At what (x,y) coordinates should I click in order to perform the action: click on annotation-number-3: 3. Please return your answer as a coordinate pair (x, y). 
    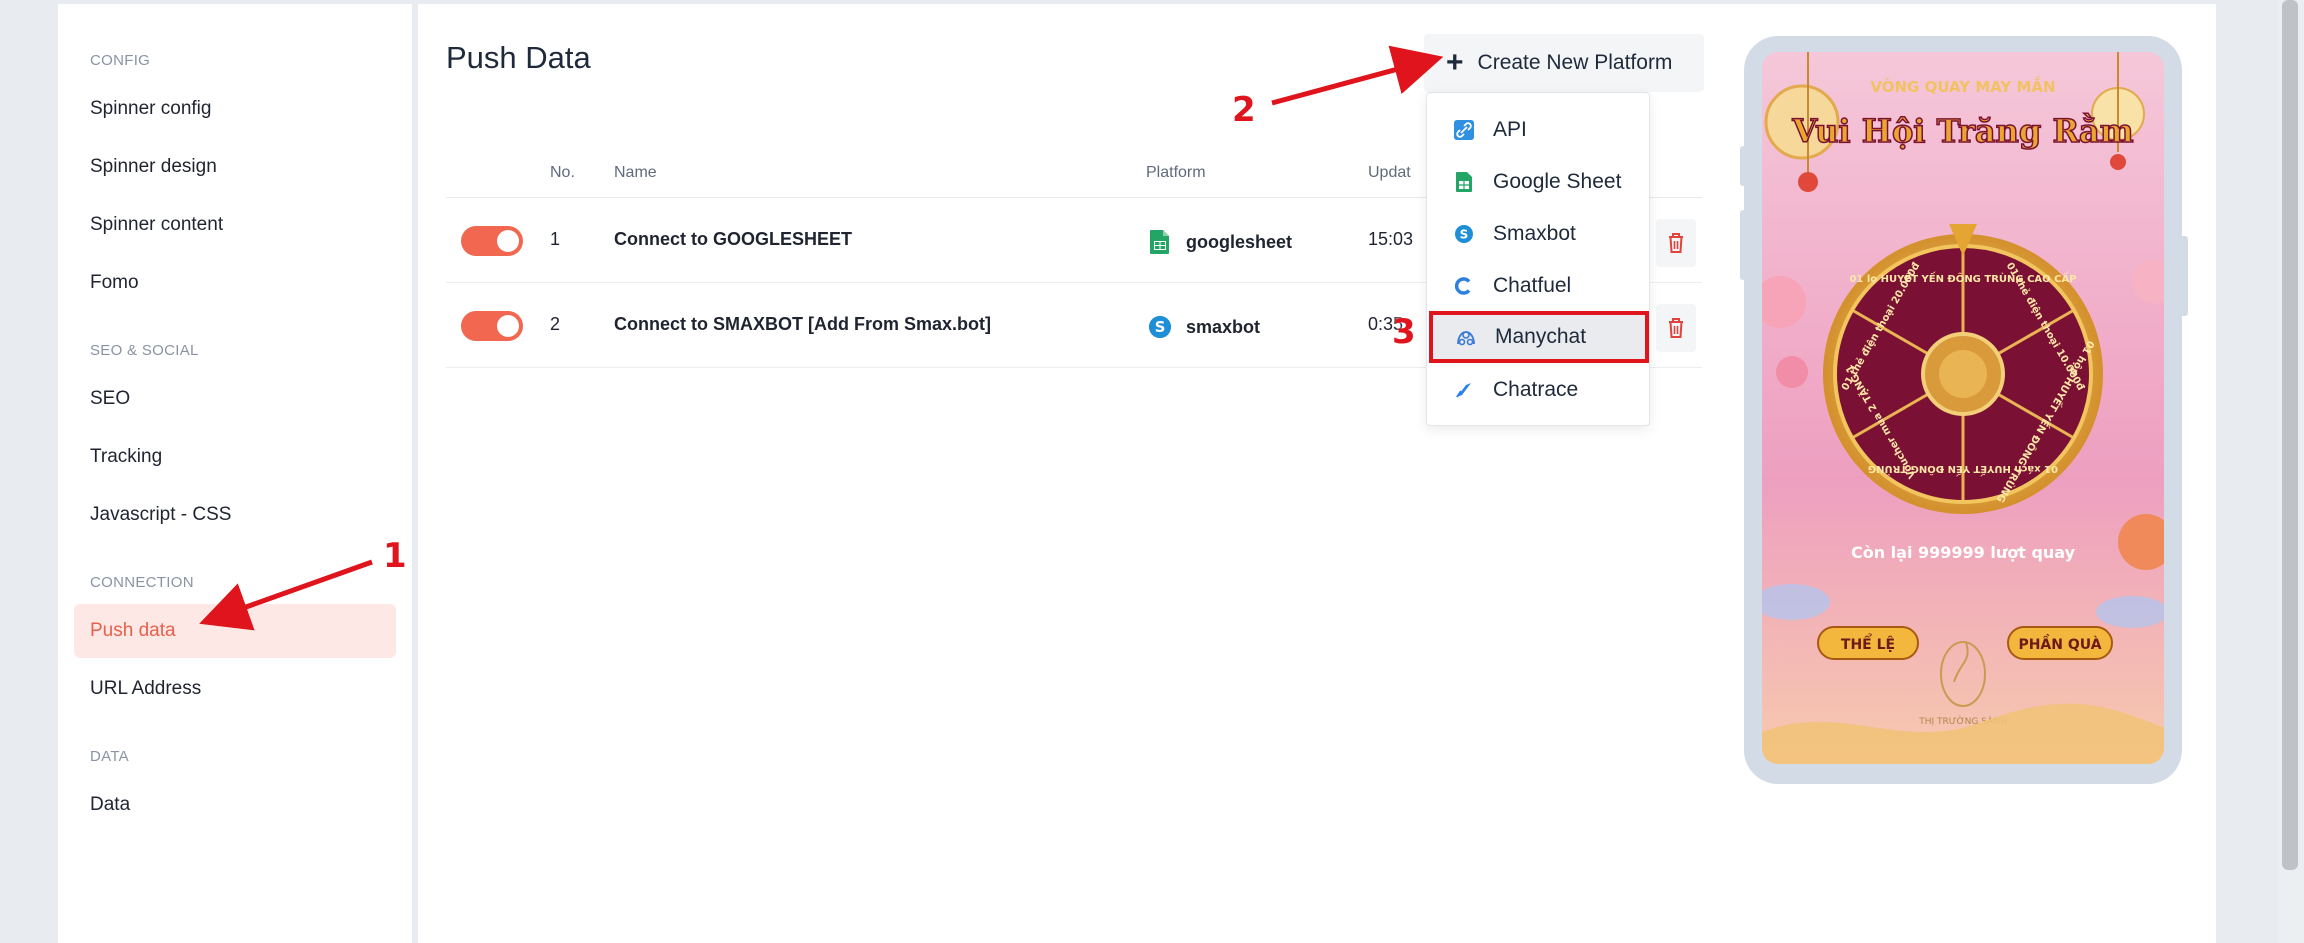
    Looking at the image, I should click on (1404, 332).